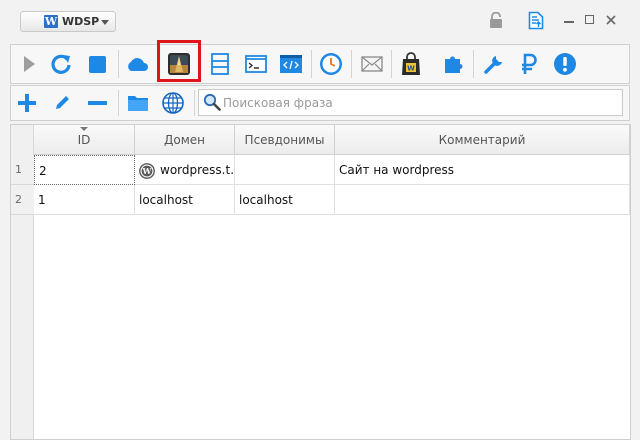 The height and width of the screenshot is (440, 640). What do you see at coordinates (84, 129) in the screenshot?
I see `sort-indicator-icon` at bounding box center [84, 129].